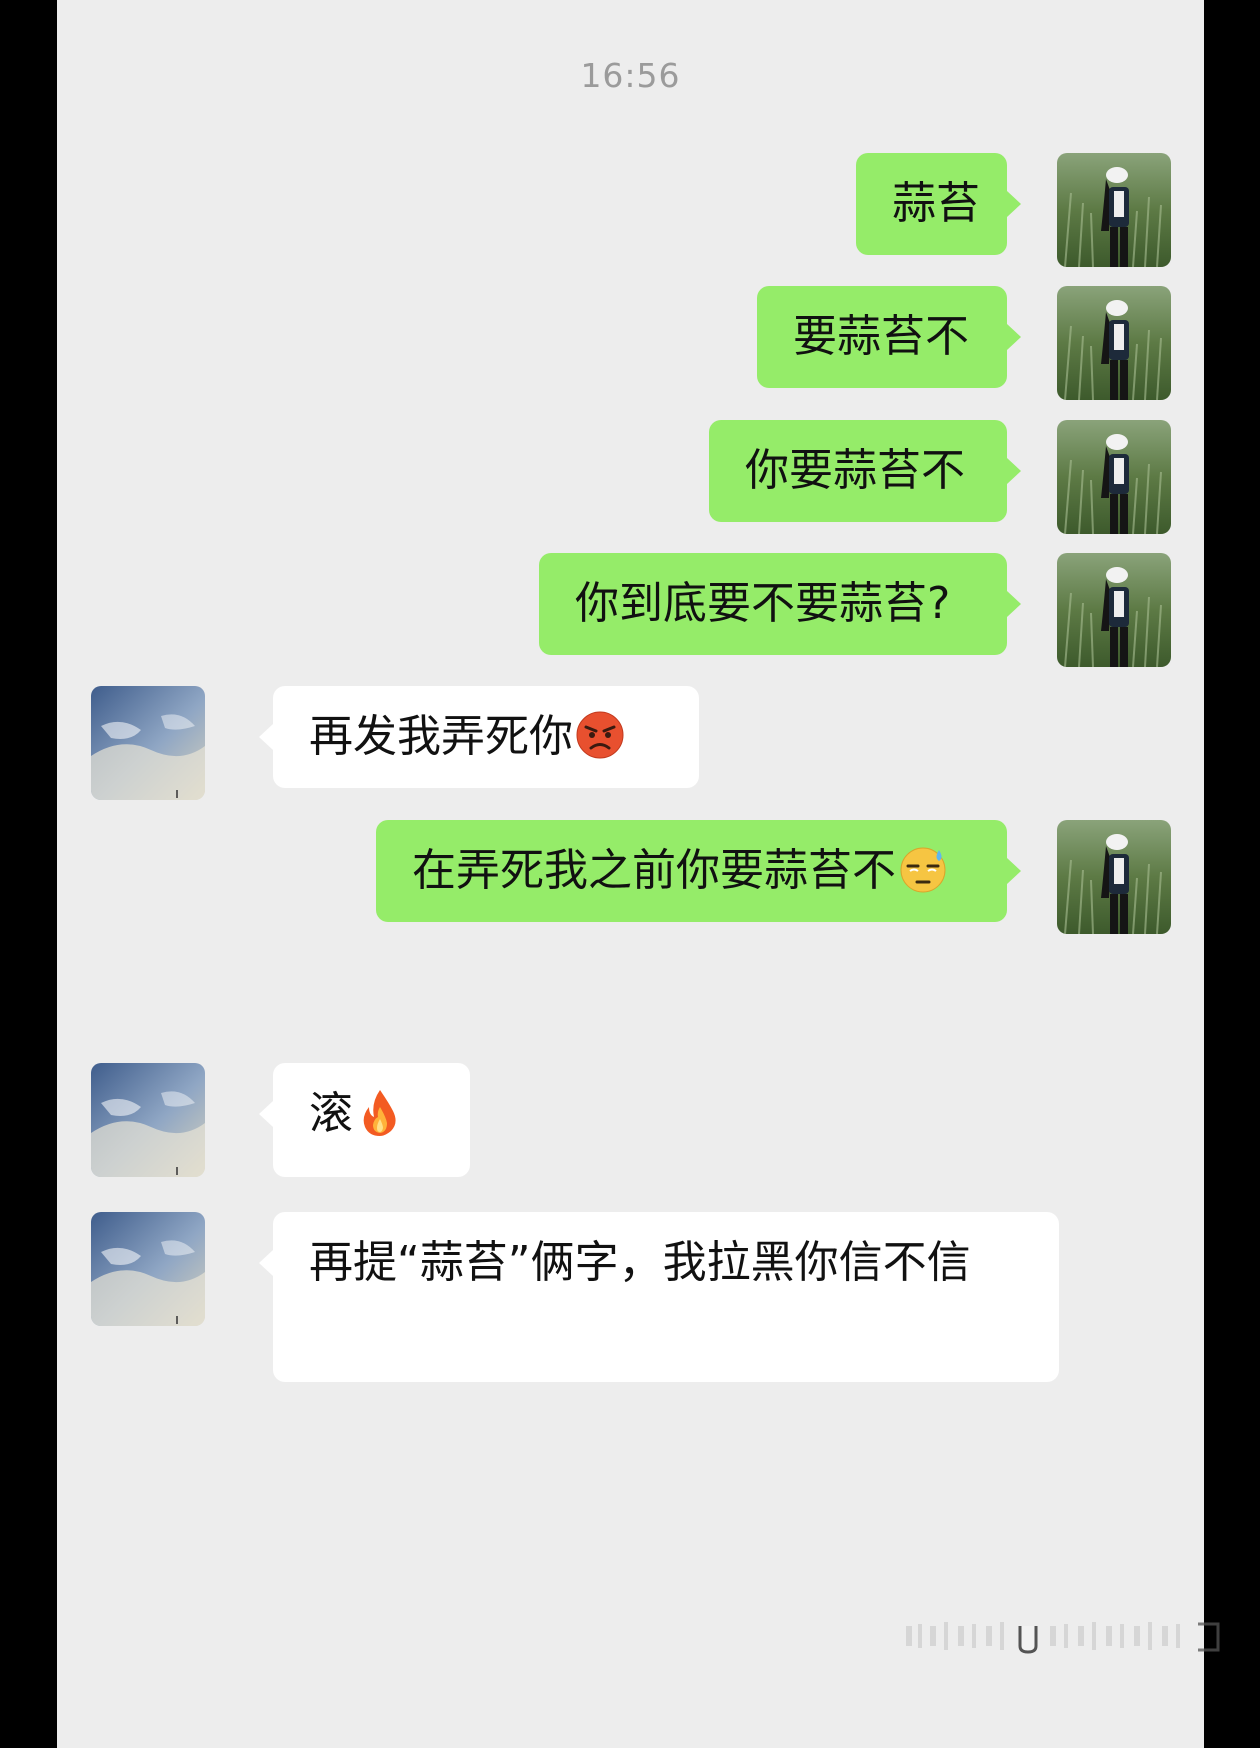  I want to click on incoming-message-bubble: 滚, so click(371, 1120).